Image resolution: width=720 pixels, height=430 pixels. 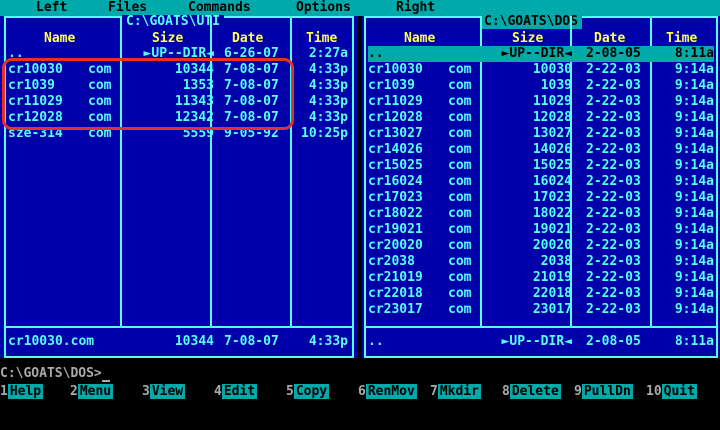 I want to click on file-row: cr1039 com 1039 2-22-03 9:14a, so click(x=541, y=86).